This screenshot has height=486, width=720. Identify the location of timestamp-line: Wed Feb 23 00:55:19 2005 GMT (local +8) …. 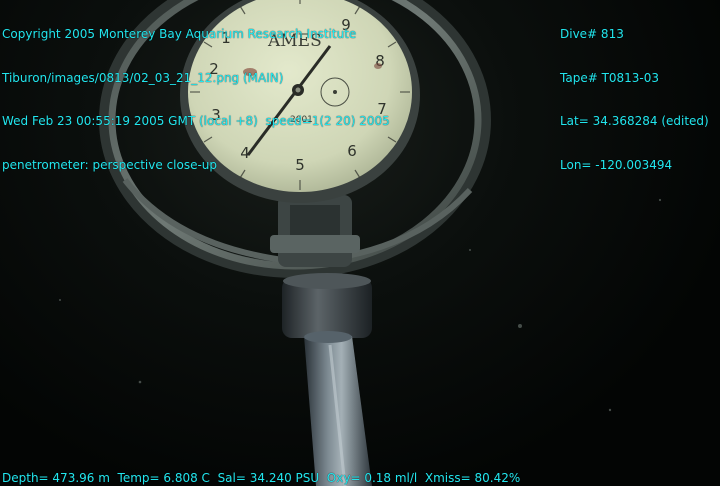
(196, 121).